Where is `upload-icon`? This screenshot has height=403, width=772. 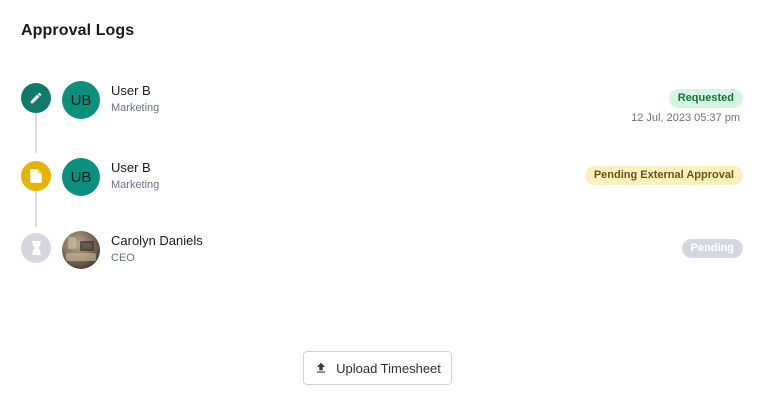
upload-icon is located at coordinates (321, 367).